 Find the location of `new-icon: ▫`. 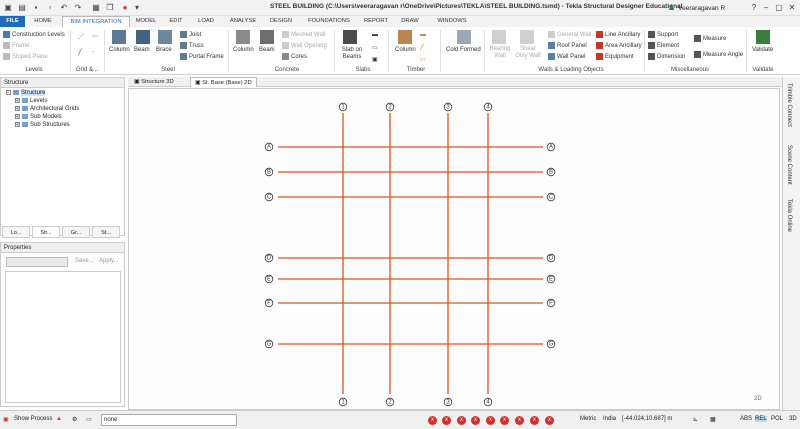

new-icon: ▫ is located at coordinates (50, 8).